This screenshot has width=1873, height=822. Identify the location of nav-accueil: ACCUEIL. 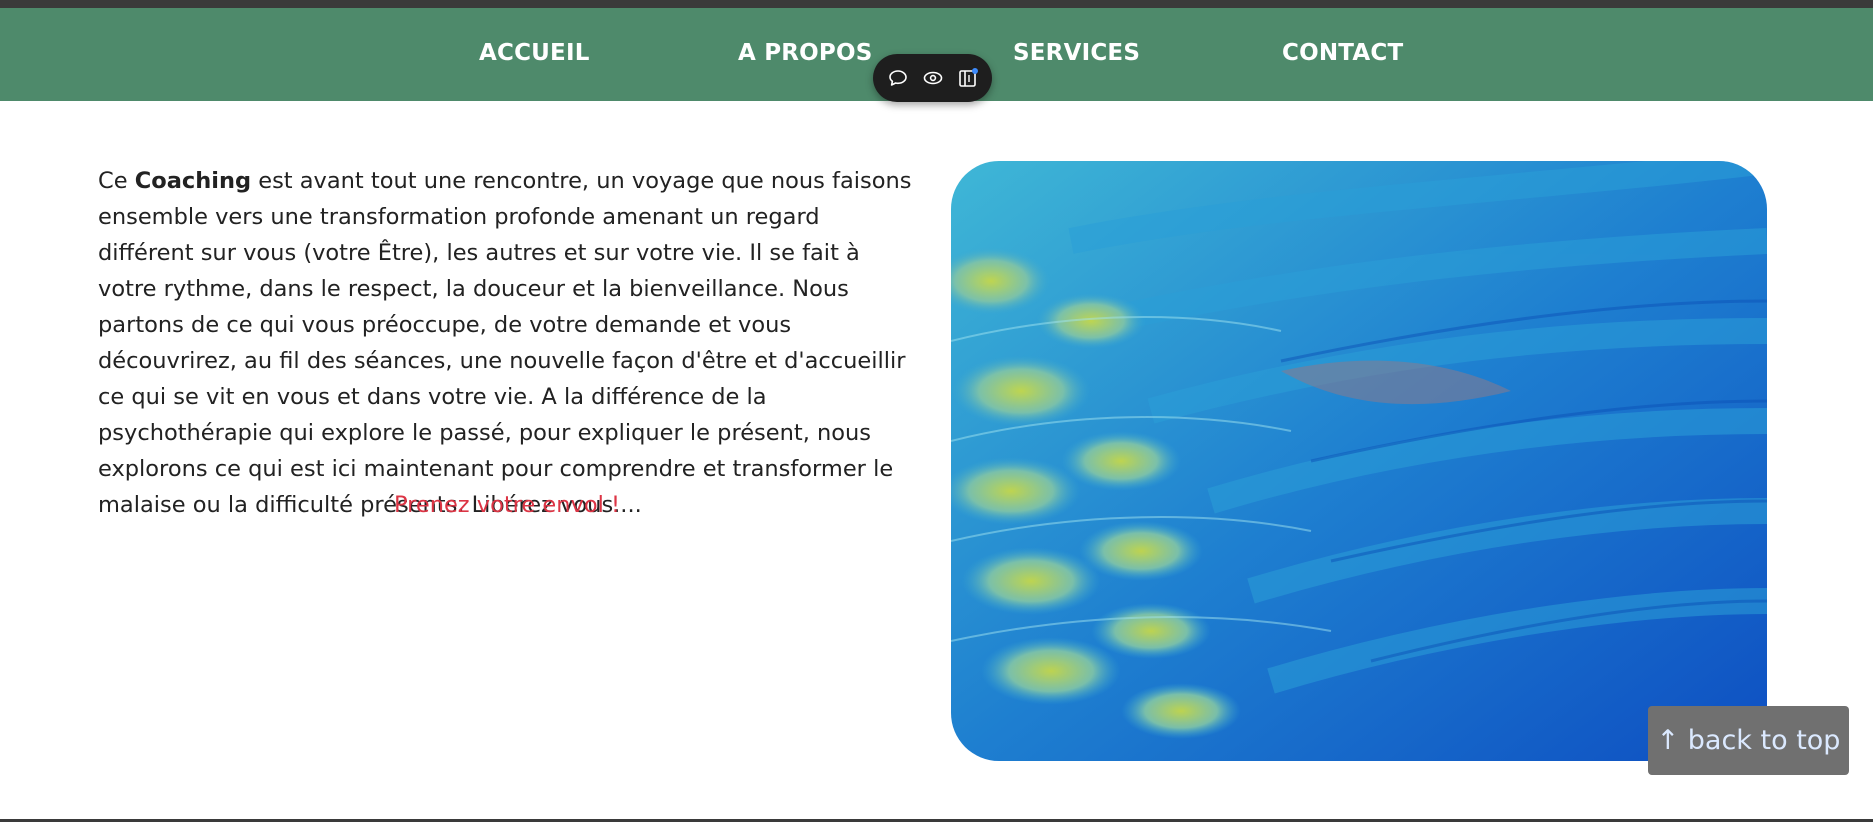
(534, 53).